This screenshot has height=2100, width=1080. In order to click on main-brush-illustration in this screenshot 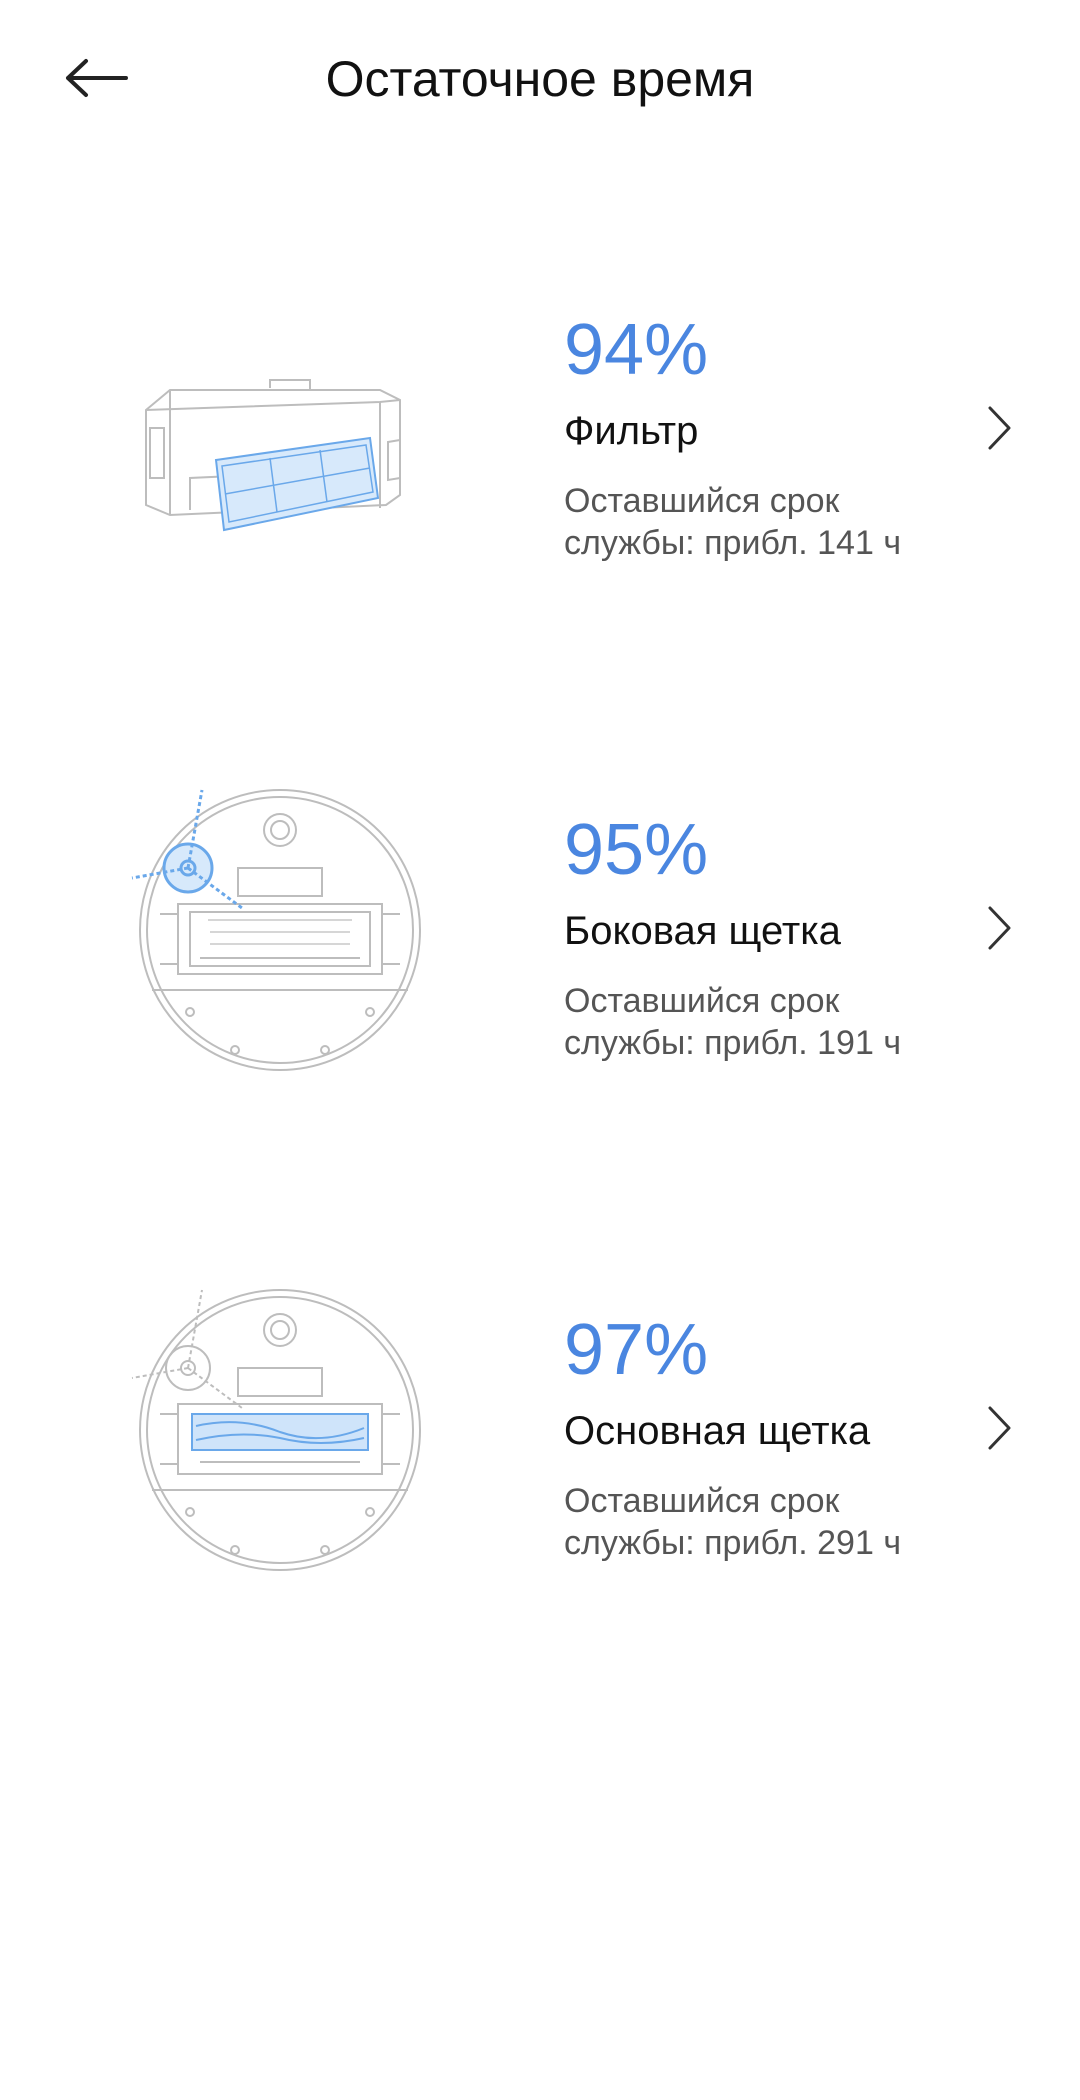, I will do `click(280, 1430)`.